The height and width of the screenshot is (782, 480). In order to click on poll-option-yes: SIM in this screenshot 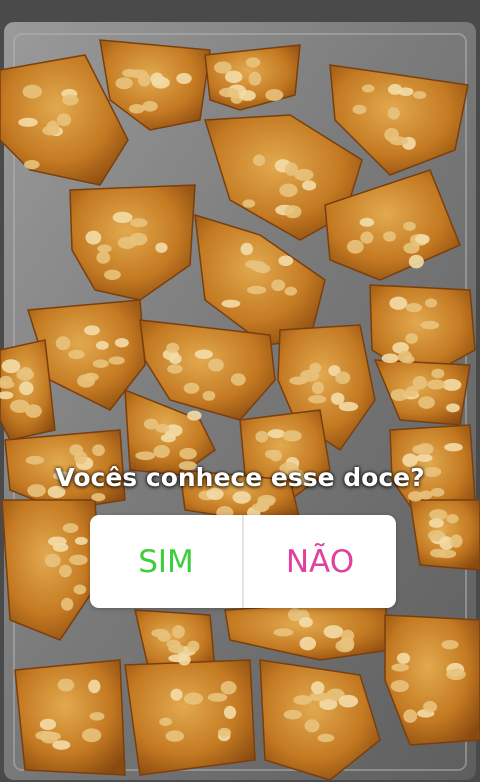, I will do `click(166, 561)`.